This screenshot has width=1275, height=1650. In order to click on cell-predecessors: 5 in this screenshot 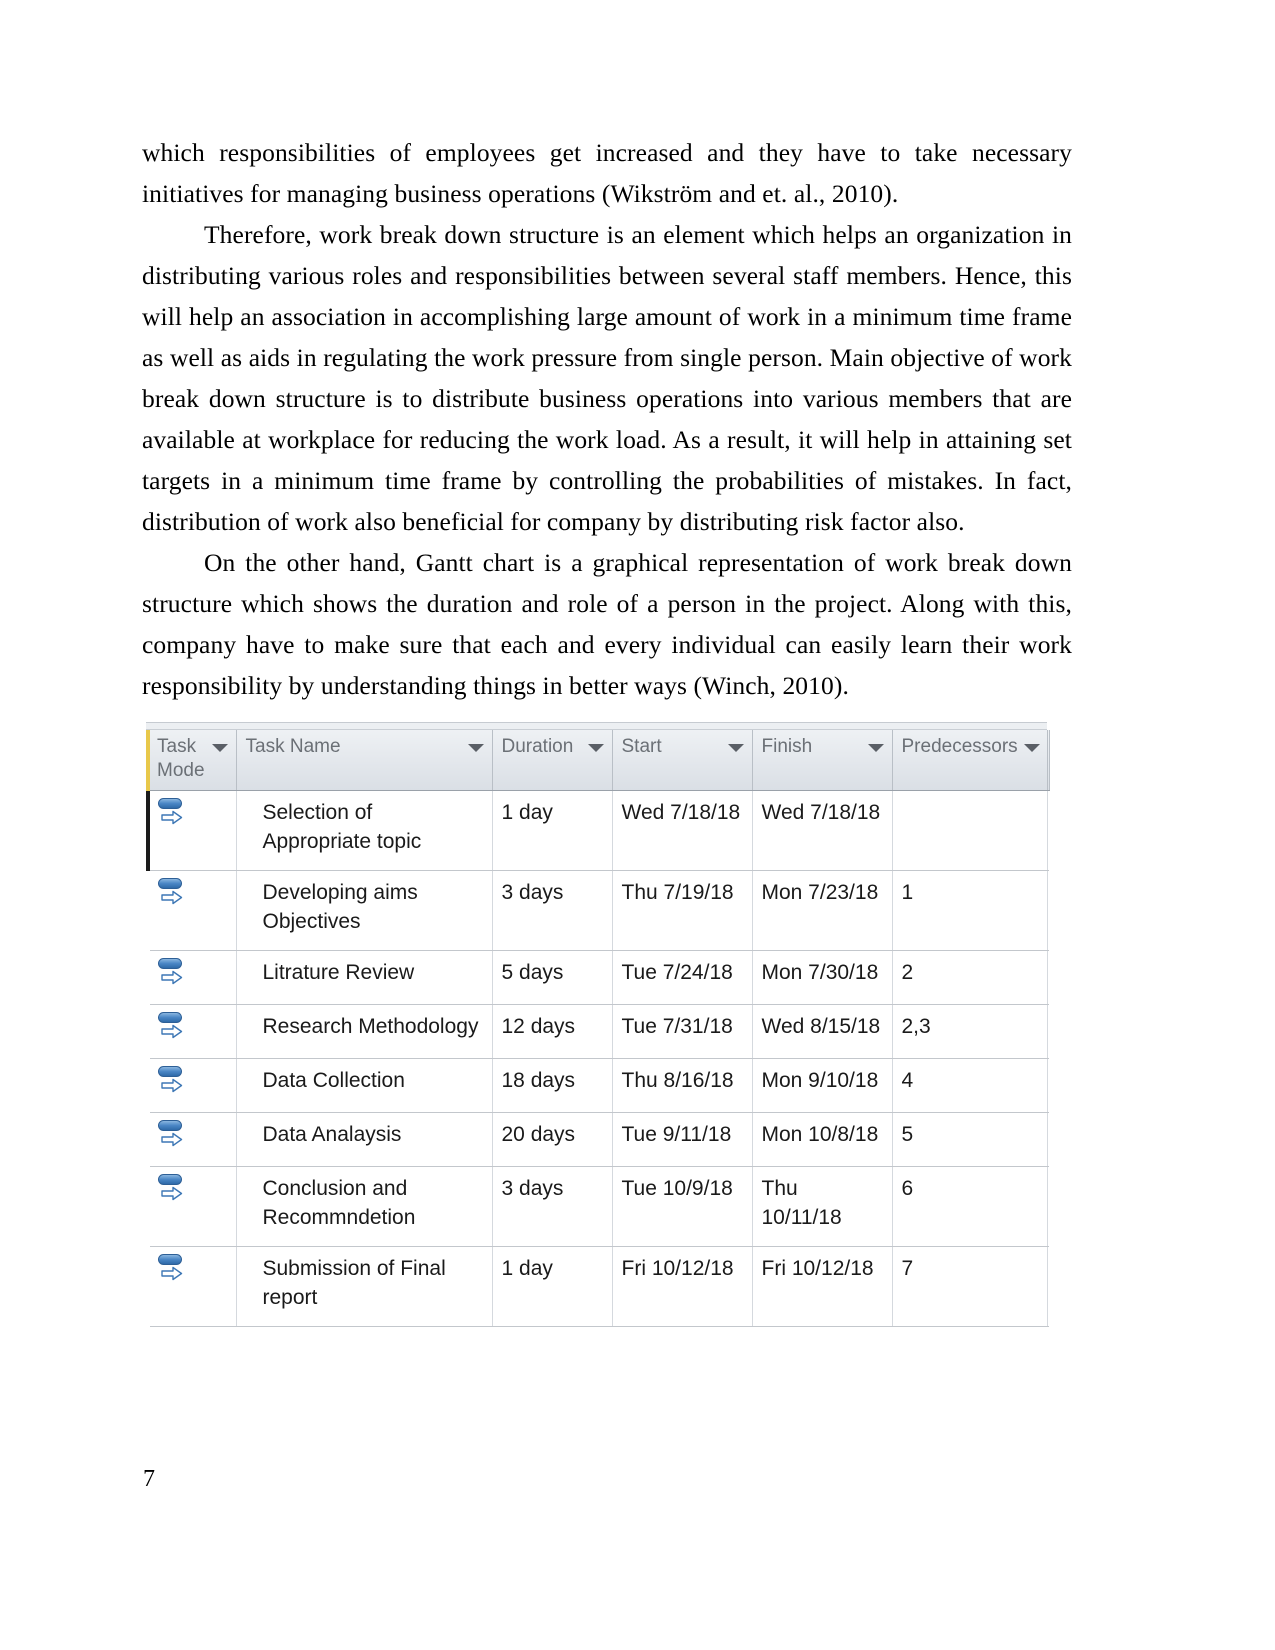, I will do `click(970, 1139)`.